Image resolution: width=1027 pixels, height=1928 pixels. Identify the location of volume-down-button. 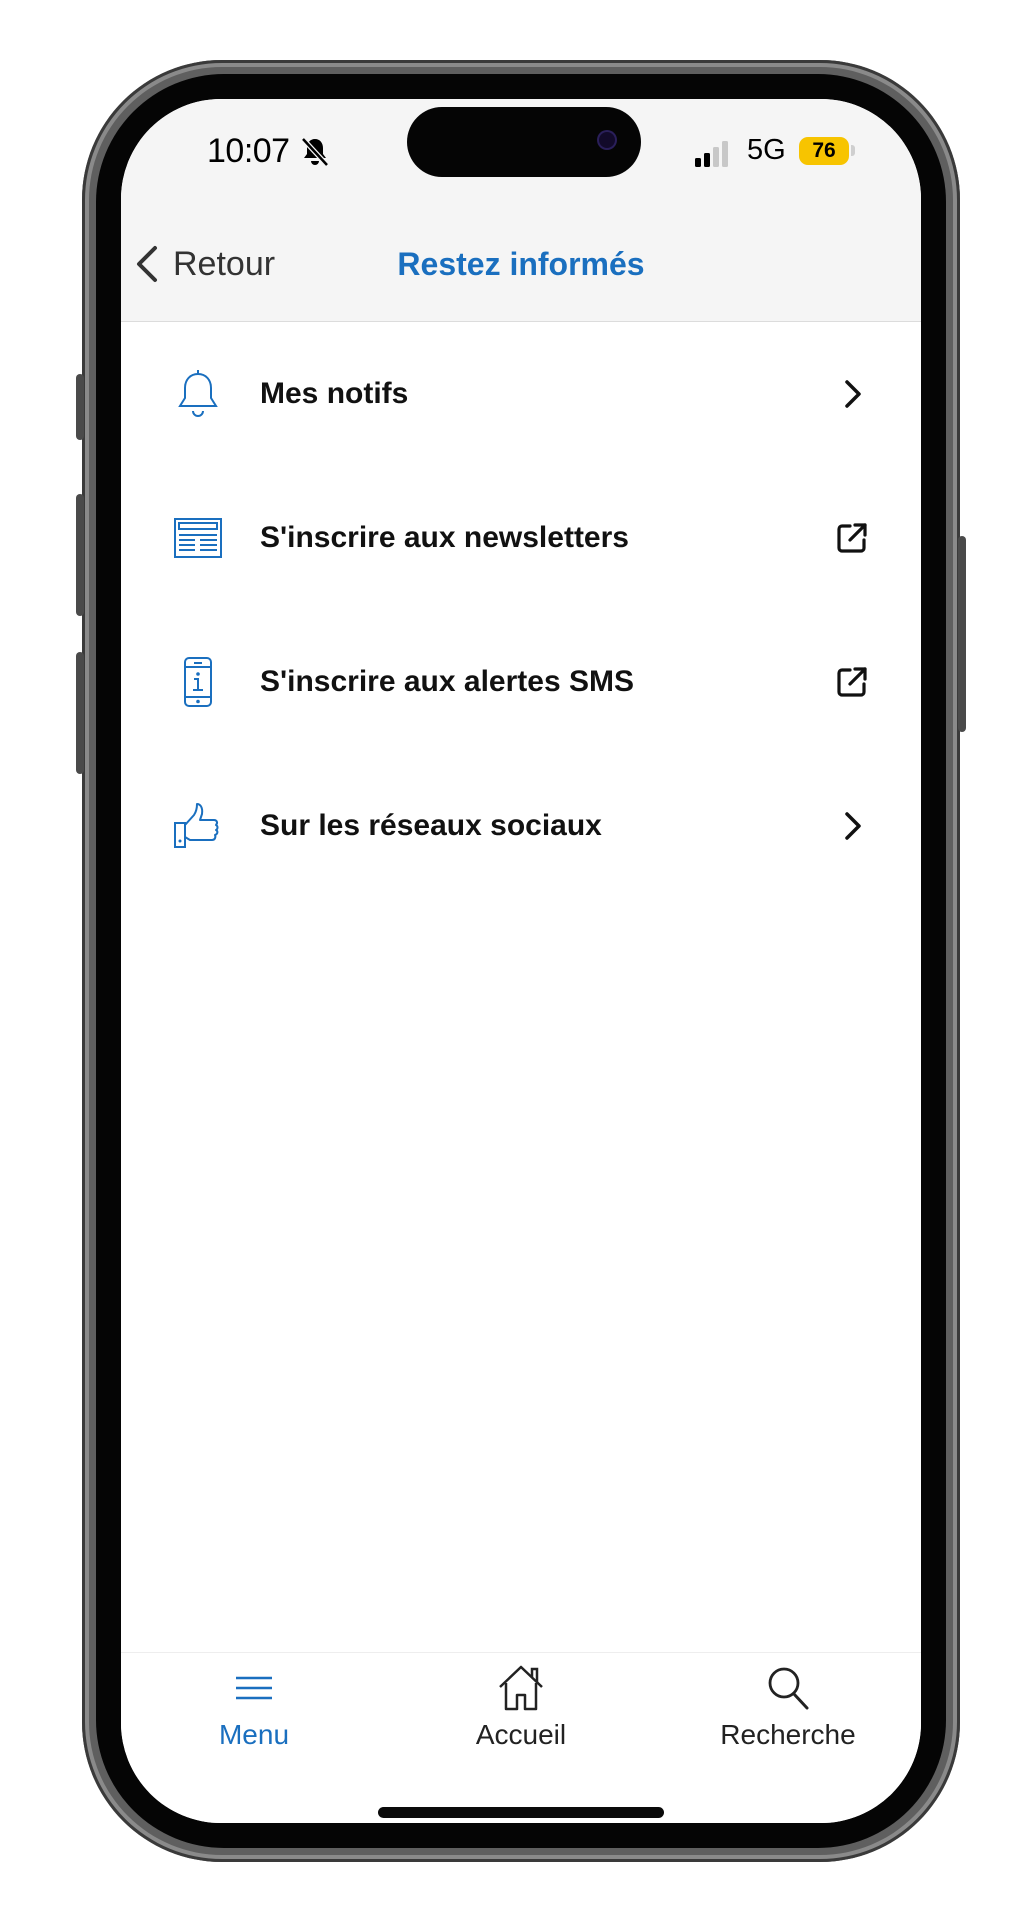
(80, 713).